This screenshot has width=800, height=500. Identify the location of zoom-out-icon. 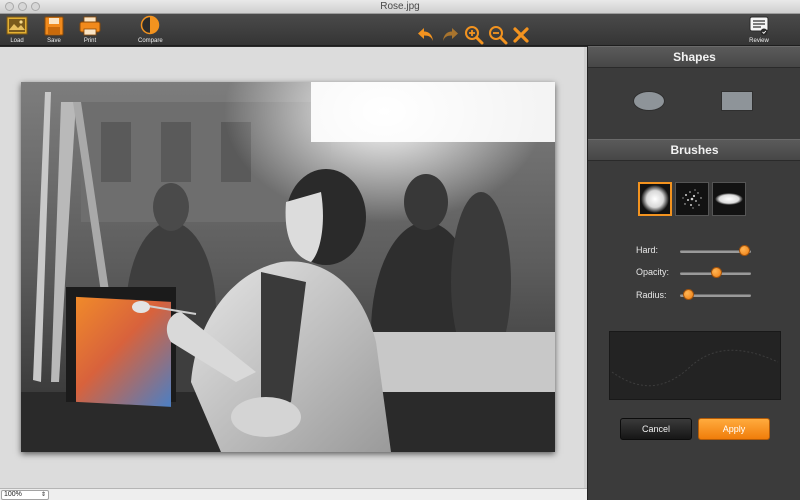
(498, 35).